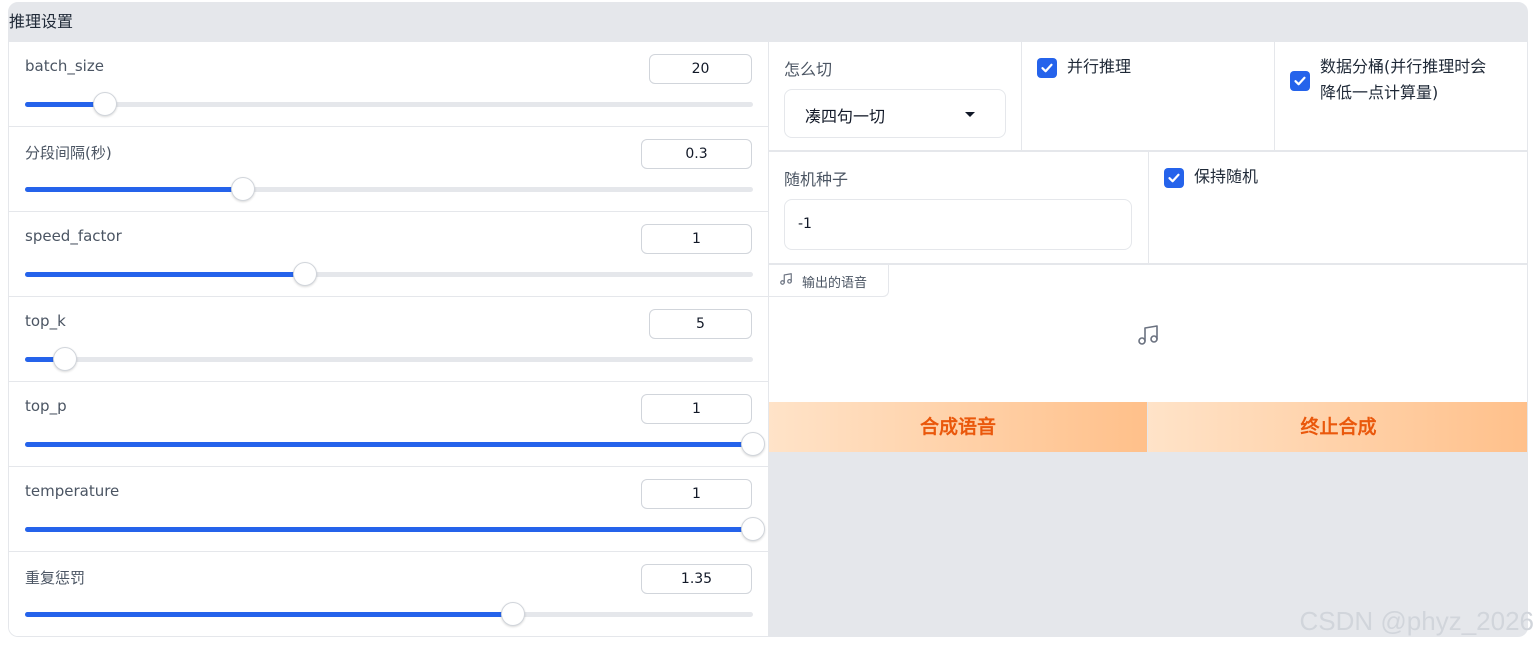 This screenshot has height=647, width=1540. I want to click on watermark: CSDN @phyz_2026, so click(1416, 621).